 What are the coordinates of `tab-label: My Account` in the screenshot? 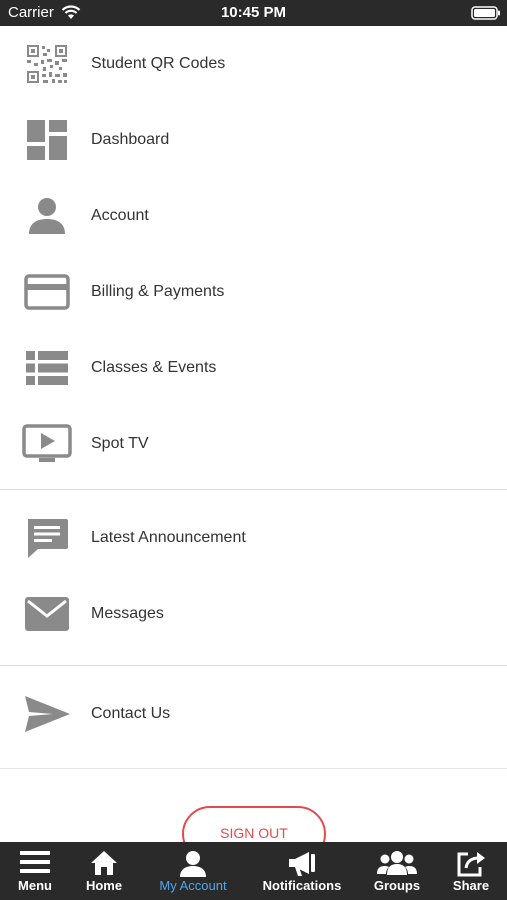 It's located at (193, 885).